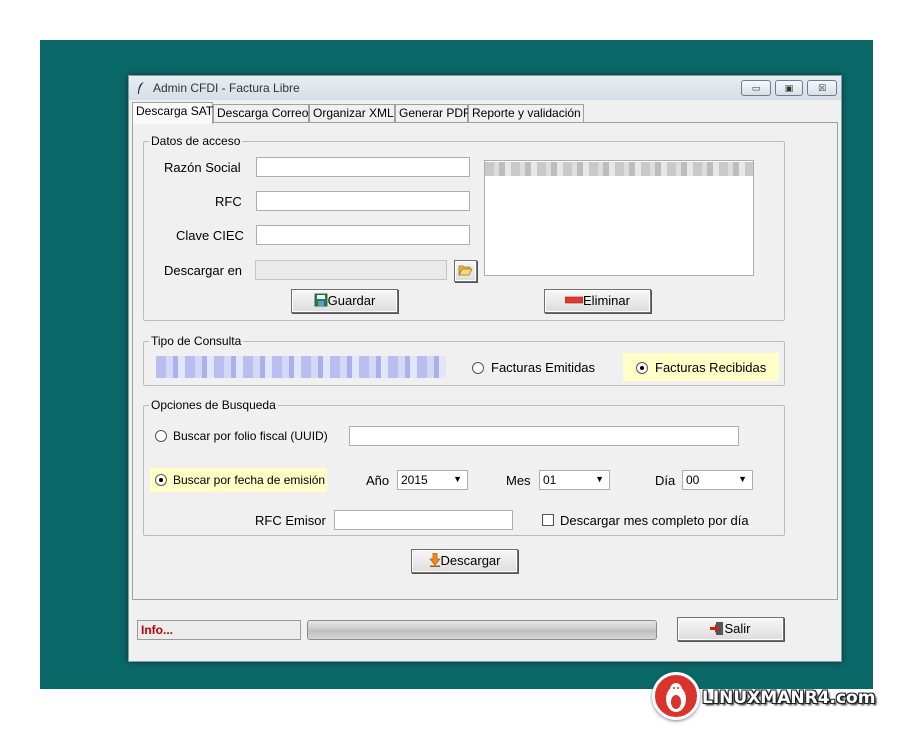 The width and height of the screenshot is (913, 729). I want to click on eliminar-button: Eliminar, so click(597, 301).